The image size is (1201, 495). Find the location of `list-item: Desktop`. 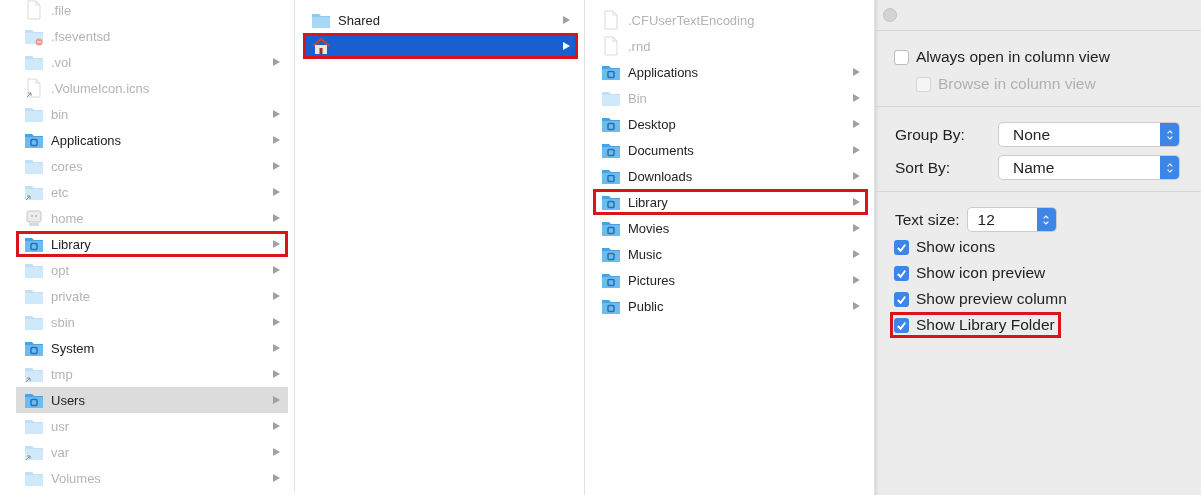

list-item: Desktop is located at coordinates (730, 124).